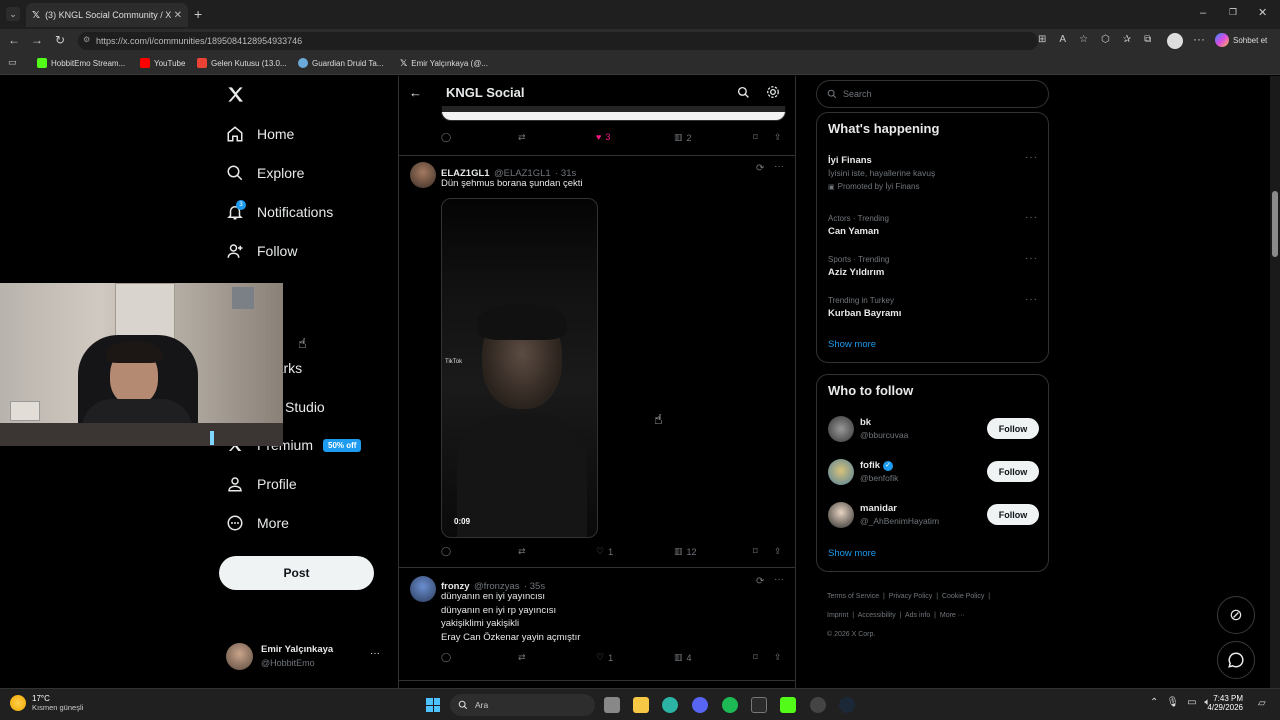  What do you see at coordinates (683, 137) in the screenshot?
I see `views-button: ▥ 2` at bounding box center [683, 137].